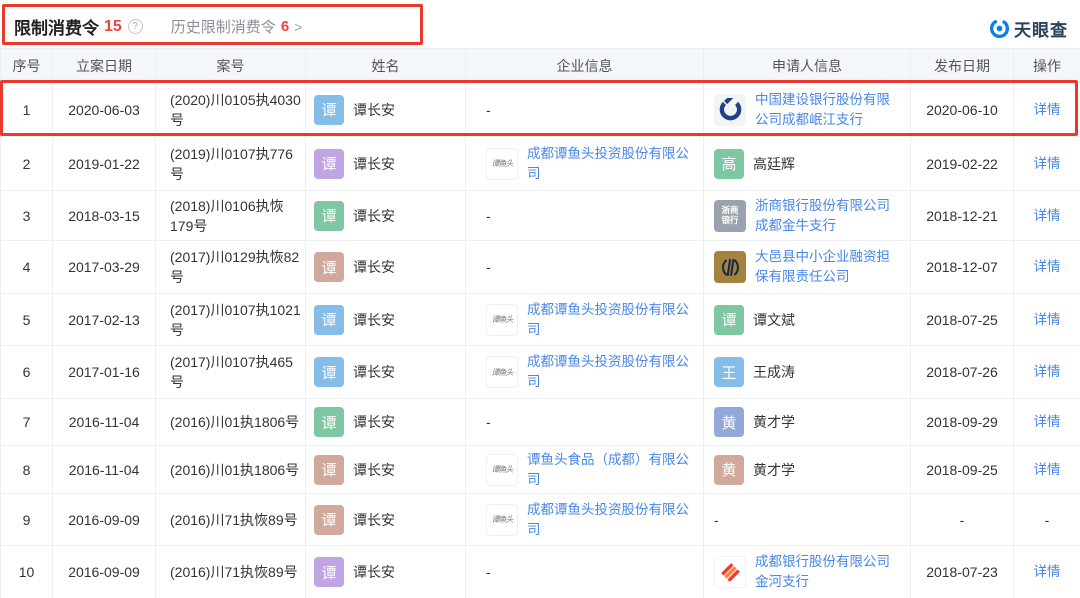 This screenshot has width=1080, height=598. Describe the element at coordinates (774, 163) in the screenshot. I see `applicant-name: 高廷辉` at that location.